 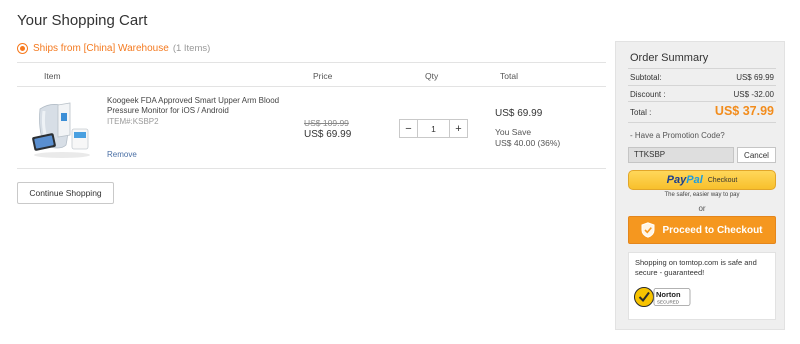 I want to click on line-total: US$ 69.99, so click(x=519, y=113).